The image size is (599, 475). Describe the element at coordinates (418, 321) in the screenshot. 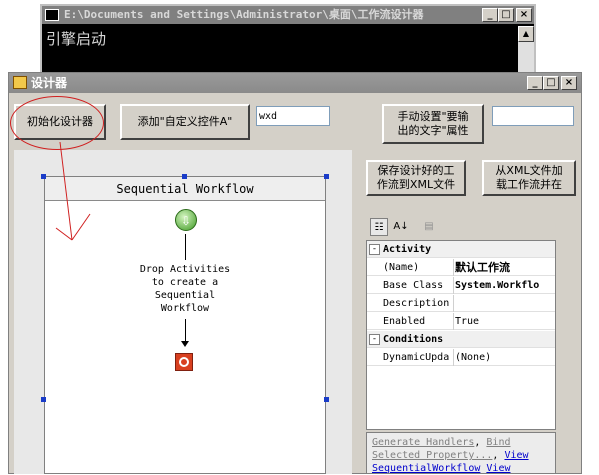

I see `property-name: Enabled` at that location.